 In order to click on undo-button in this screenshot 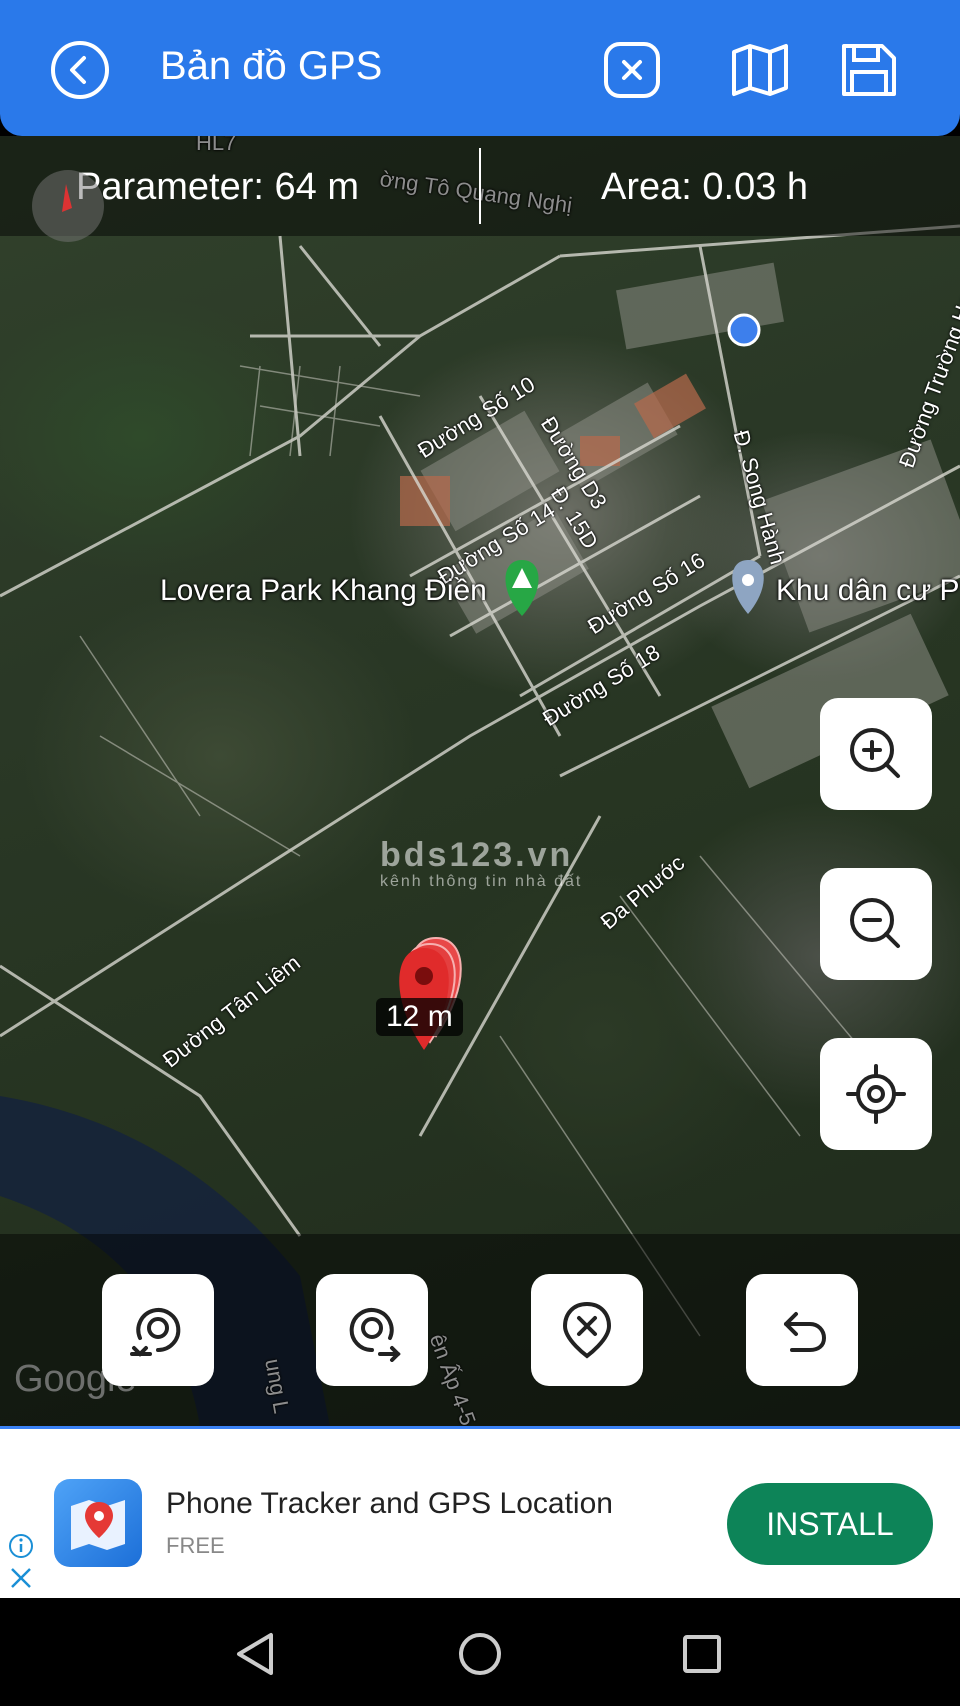, I will do `click(802, 1330)`.